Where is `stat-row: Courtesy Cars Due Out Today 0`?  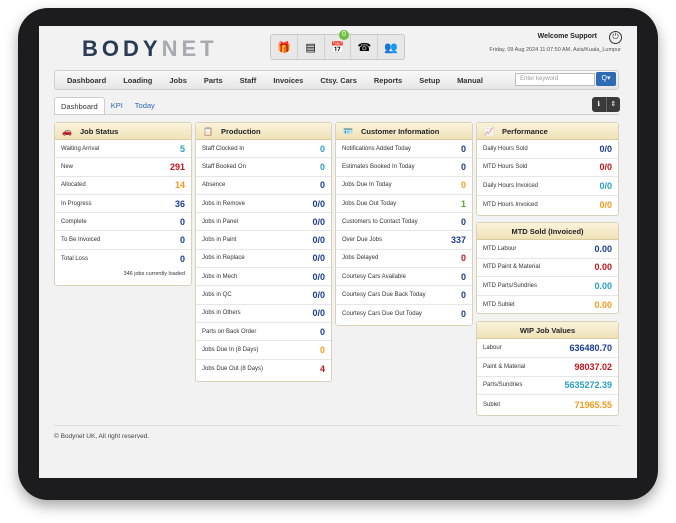
stat-row: Courtesy Cars Due Out Today 0 is located at coordinates (404, 314).